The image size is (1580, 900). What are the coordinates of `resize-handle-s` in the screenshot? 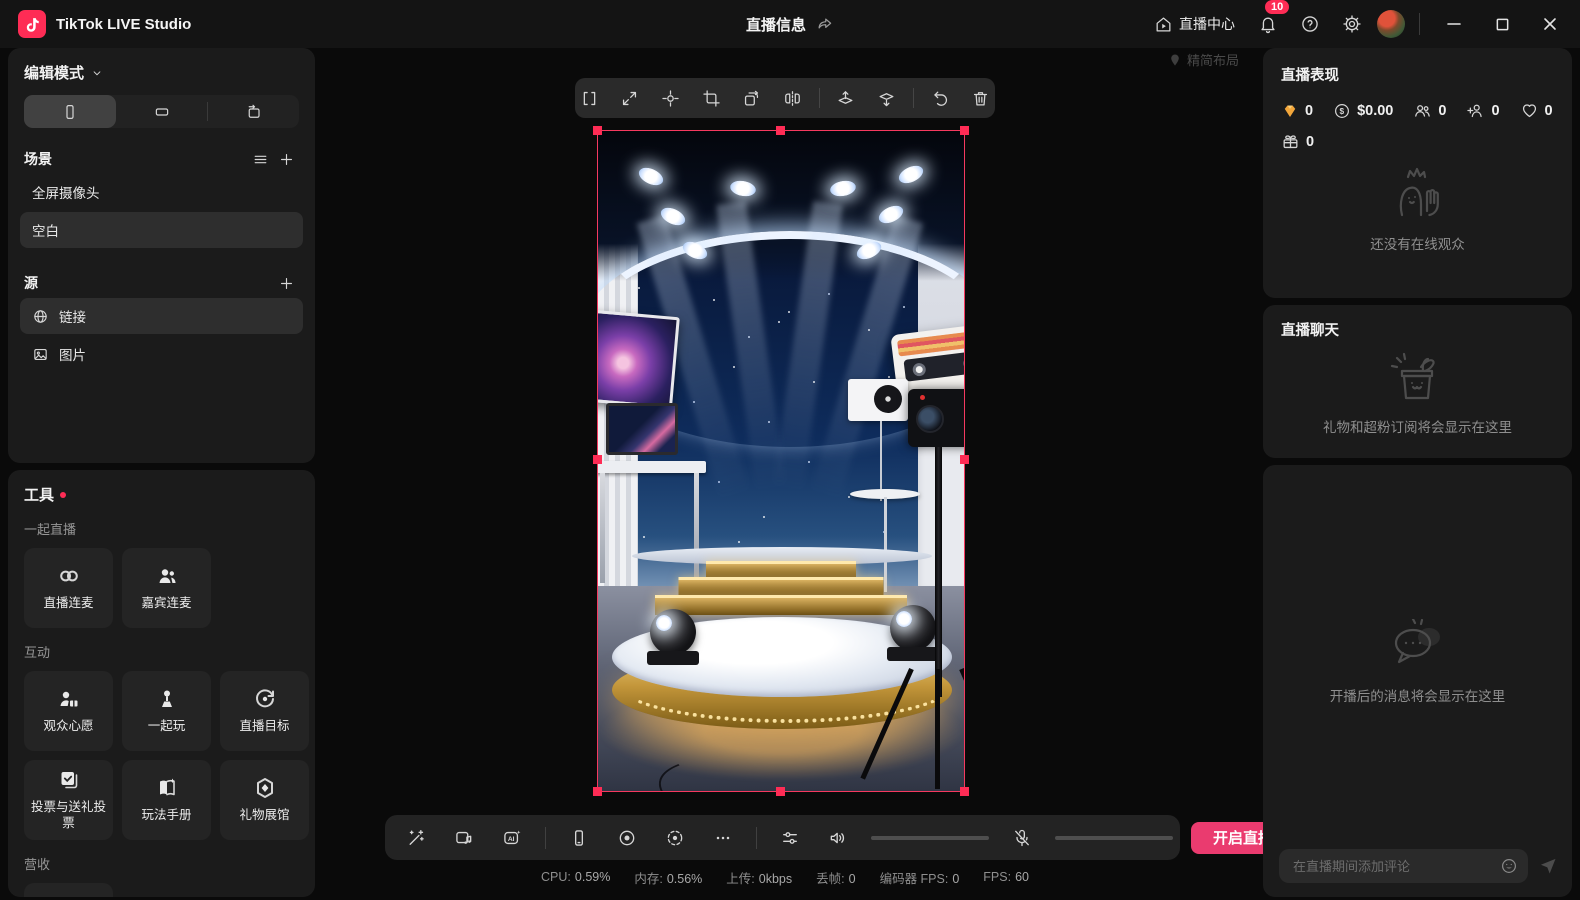 It's located at (780, 791).